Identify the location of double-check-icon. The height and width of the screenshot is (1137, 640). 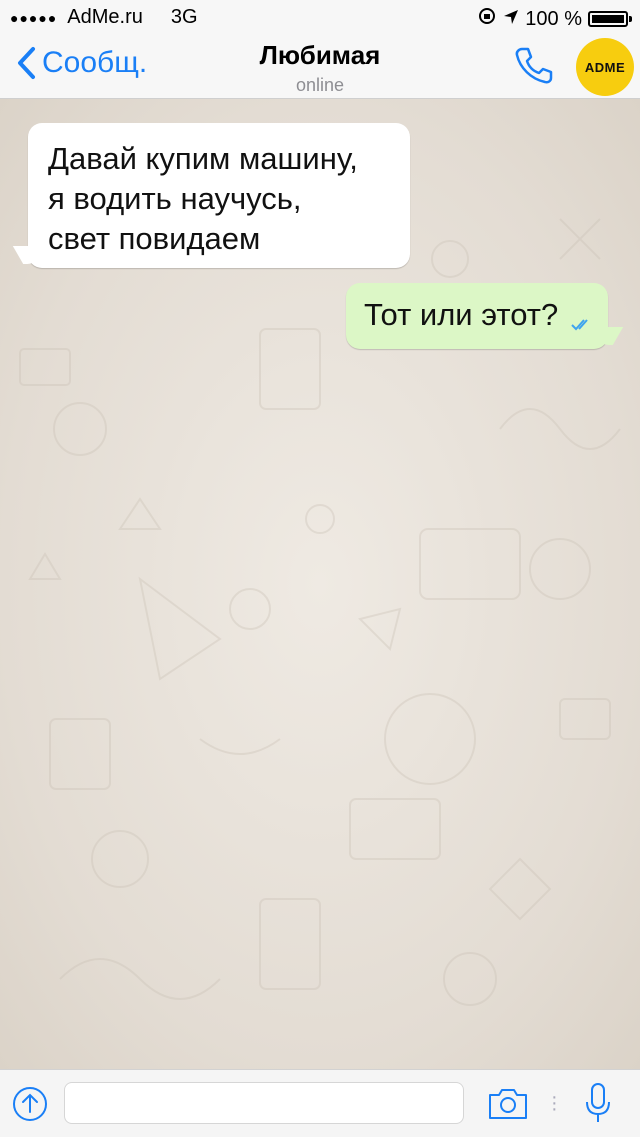
(582, 321).